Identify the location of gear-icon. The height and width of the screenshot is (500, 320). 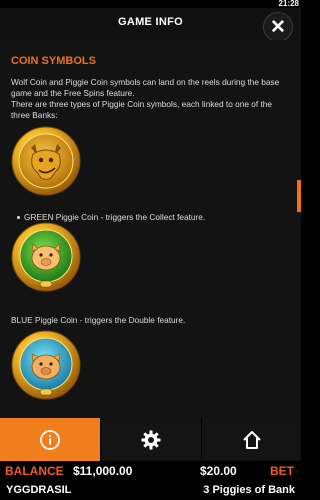
(151, 439).